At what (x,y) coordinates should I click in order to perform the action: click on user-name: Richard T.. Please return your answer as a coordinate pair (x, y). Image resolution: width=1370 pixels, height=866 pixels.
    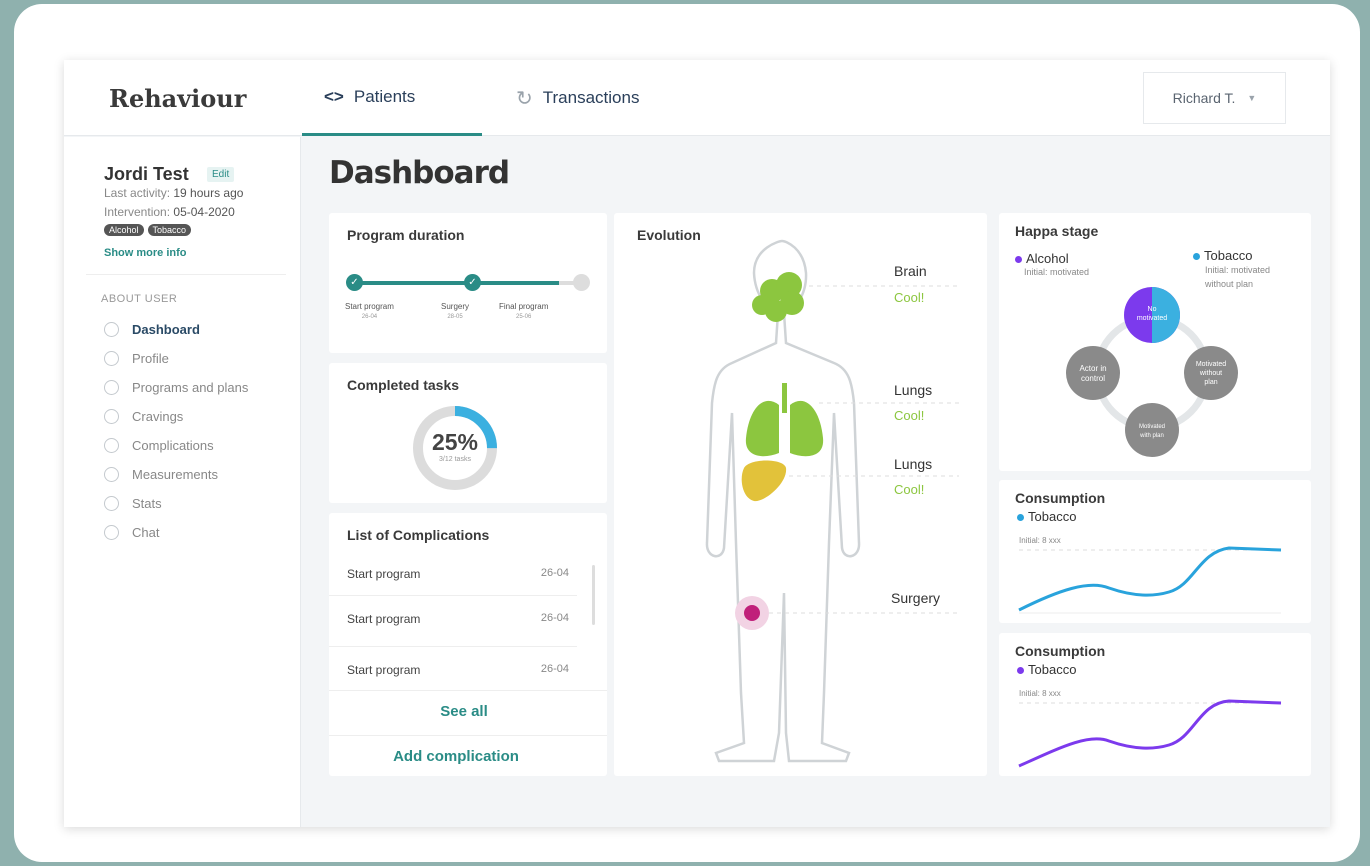
    Looking at the image, I should click on (1204, 98).